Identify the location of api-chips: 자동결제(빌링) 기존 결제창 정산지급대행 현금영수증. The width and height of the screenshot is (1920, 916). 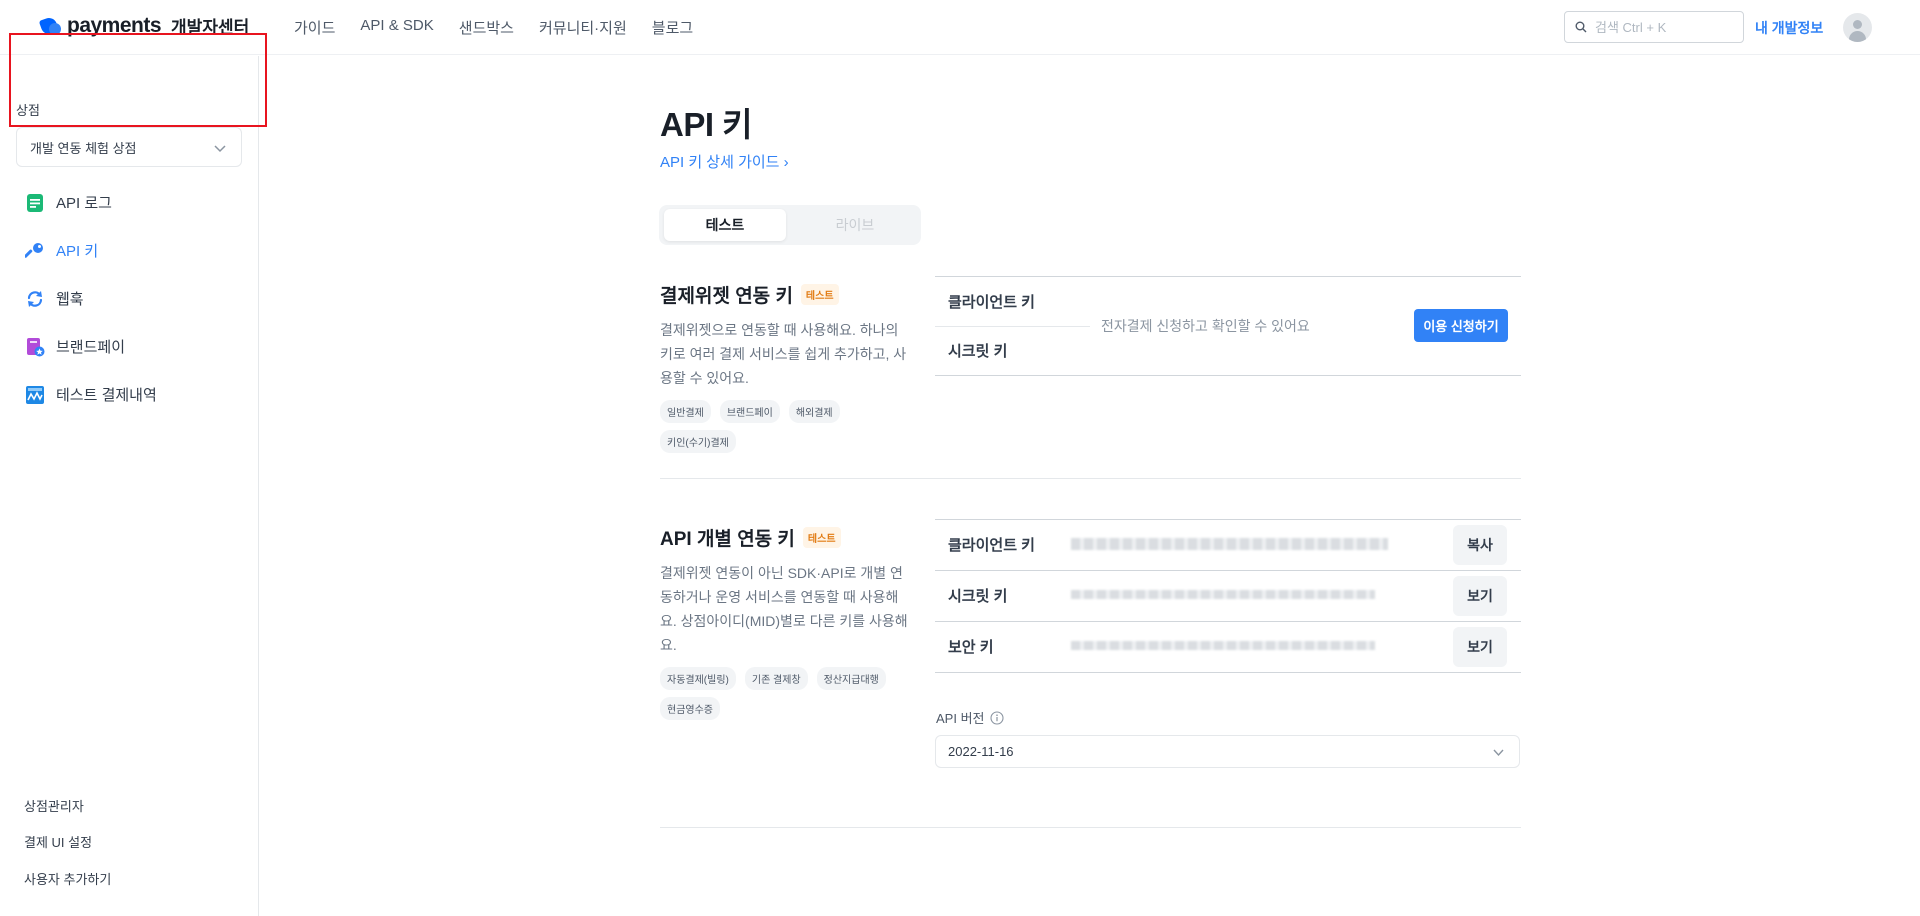
(780, 693).